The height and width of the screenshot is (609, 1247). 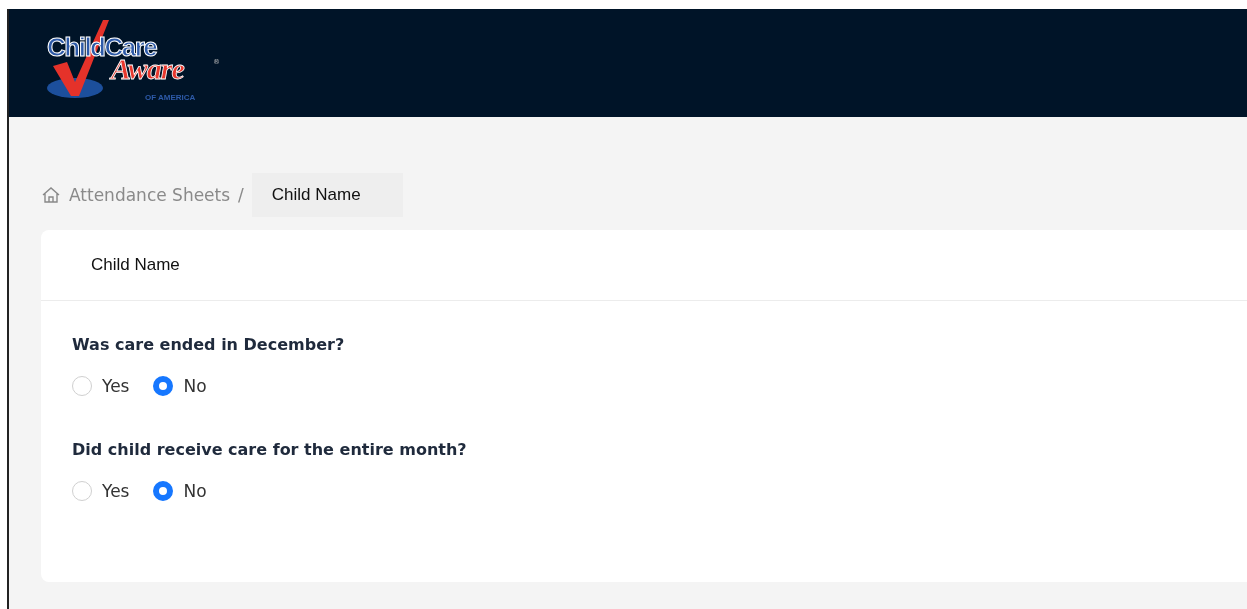 I want to click on logo-text: OF AMERICA, so click(x=170, y=97).